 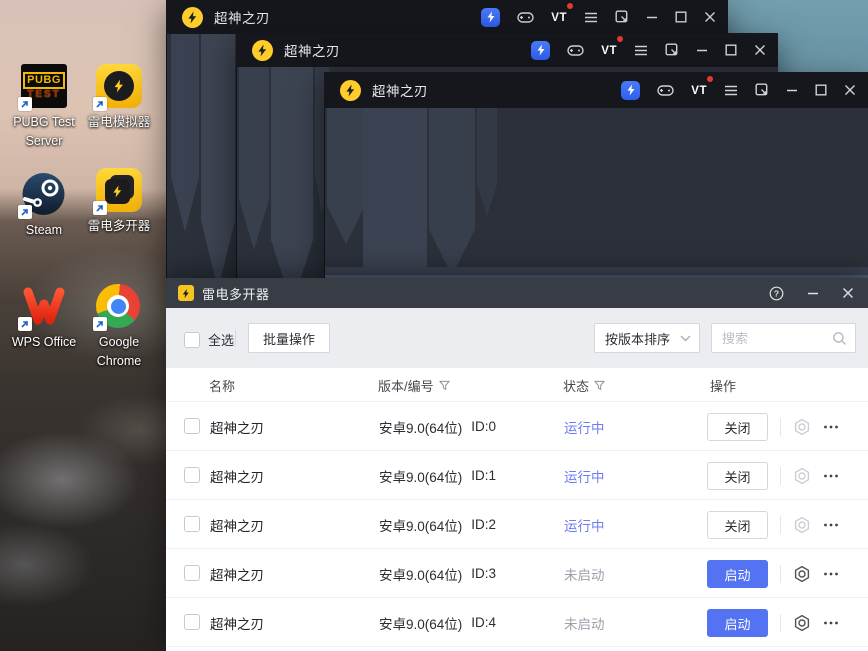 What do you see at coordinates (773, 338) in the screenshot?
I see `search-input` at bounding box center [773, 338].